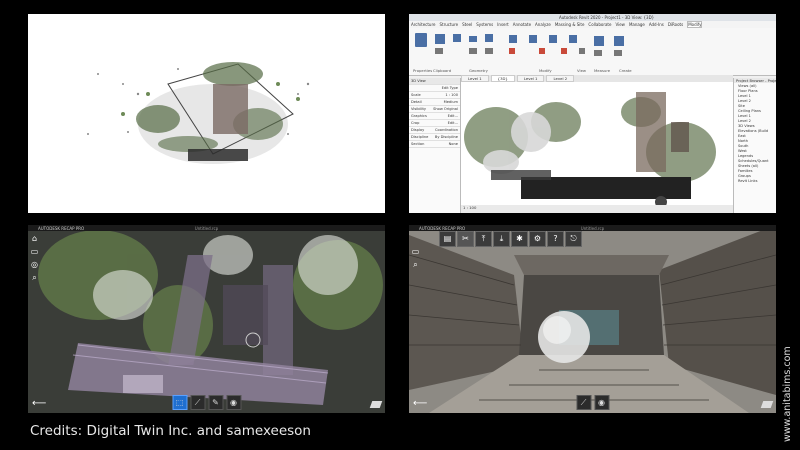 The width and height of the screenshot is (800, 450). I want to click on property-row: Display Coordination, so click(434, 130).